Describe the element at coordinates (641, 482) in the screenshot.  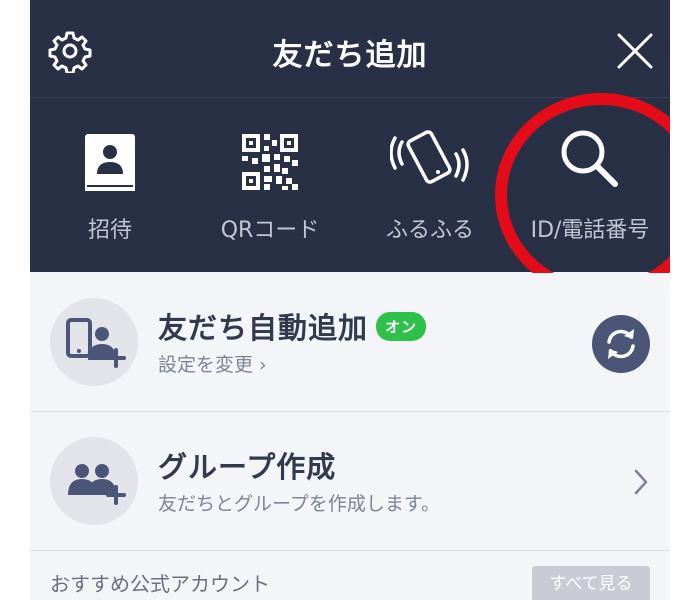
I see `chevron-right-icon` at that location.